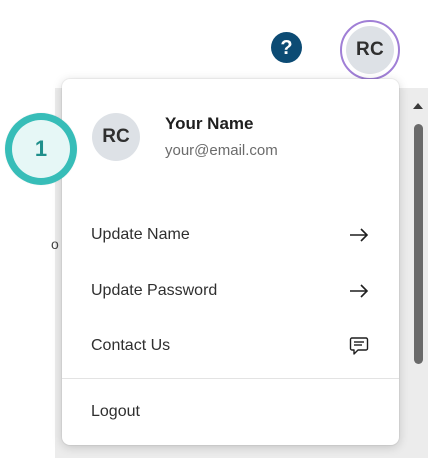 Image resolution: width=428 pixels, height=458 pixels. What do you see at coordinates (221, 137) in the screenshot?
I see `profile-details: Your Name your@email.com` at bounding box center [221, 137].